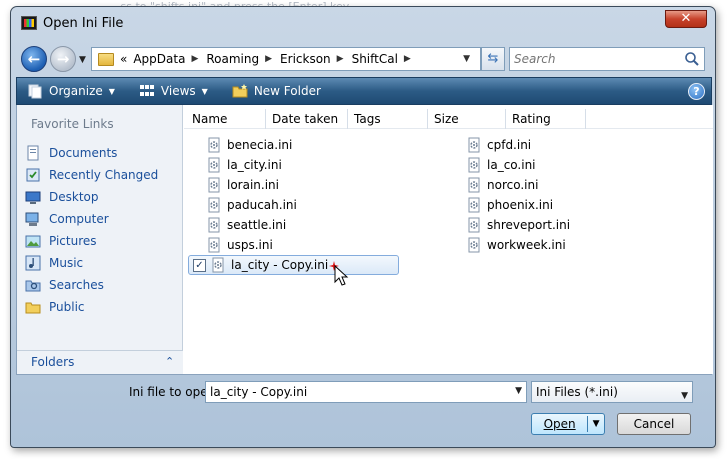  Describe the element at coordinates (106, 59) in the screenshot. I see `folder-icon` at that location.